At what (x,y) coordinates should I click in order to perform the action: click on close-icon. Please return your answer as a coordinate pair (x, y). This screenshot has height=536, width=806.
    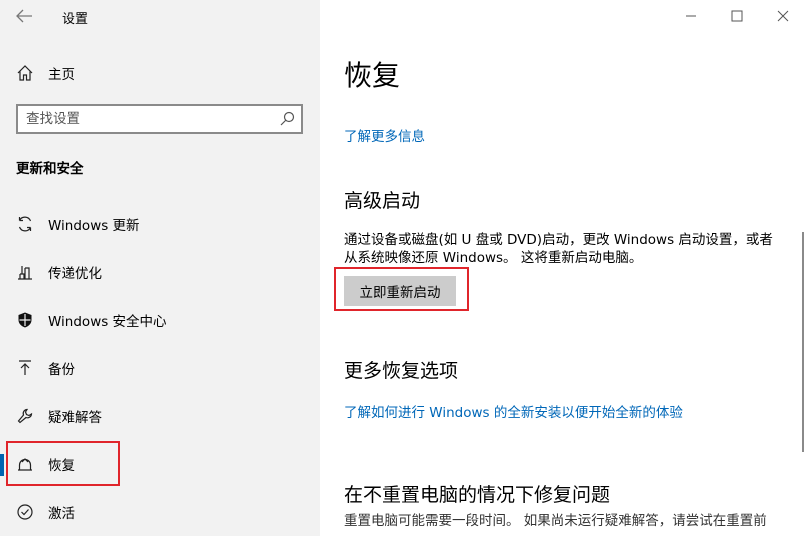
    Looking at the image, I should click on (783, 16).